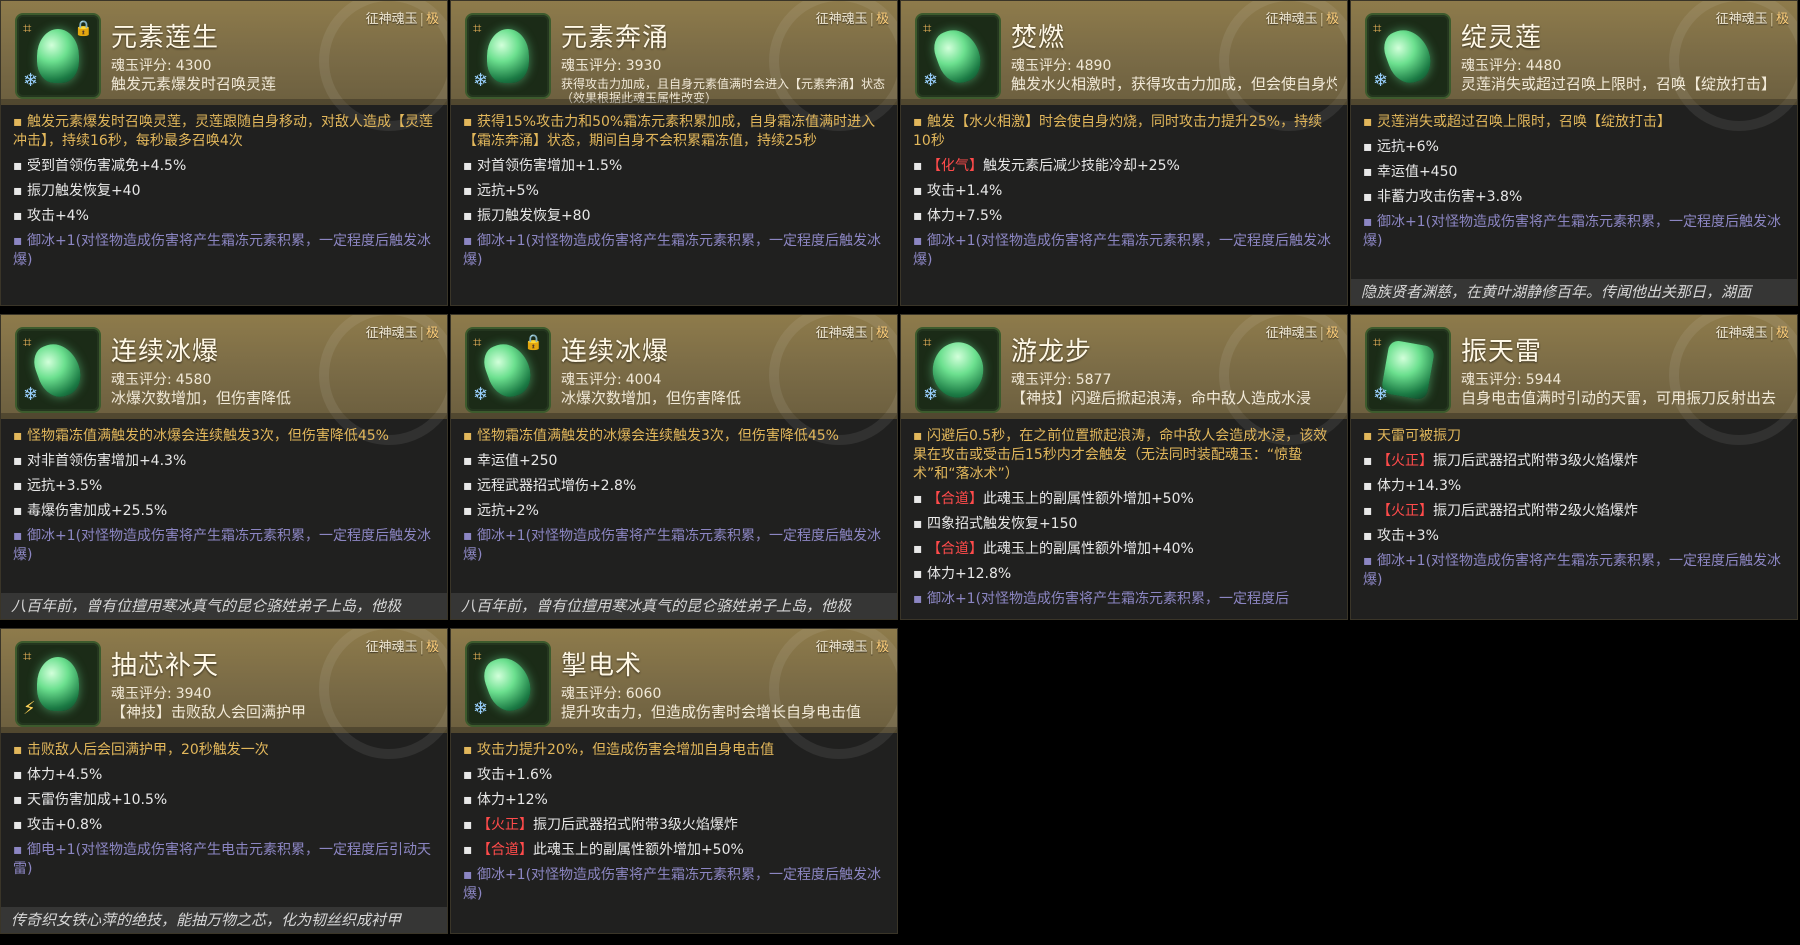  I want to click on attribute-text: 触发元素后减少技能冷却+25%, so click(1081, 166).